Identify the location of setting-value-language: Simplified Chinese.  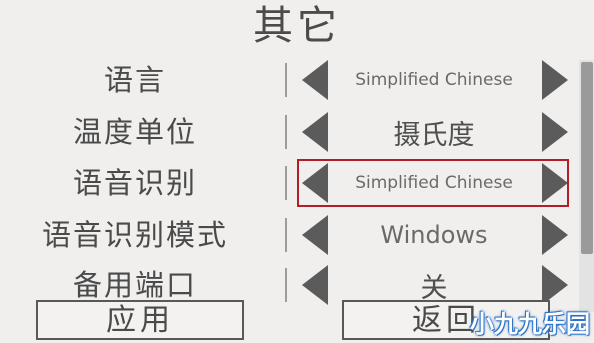
(434, 80).